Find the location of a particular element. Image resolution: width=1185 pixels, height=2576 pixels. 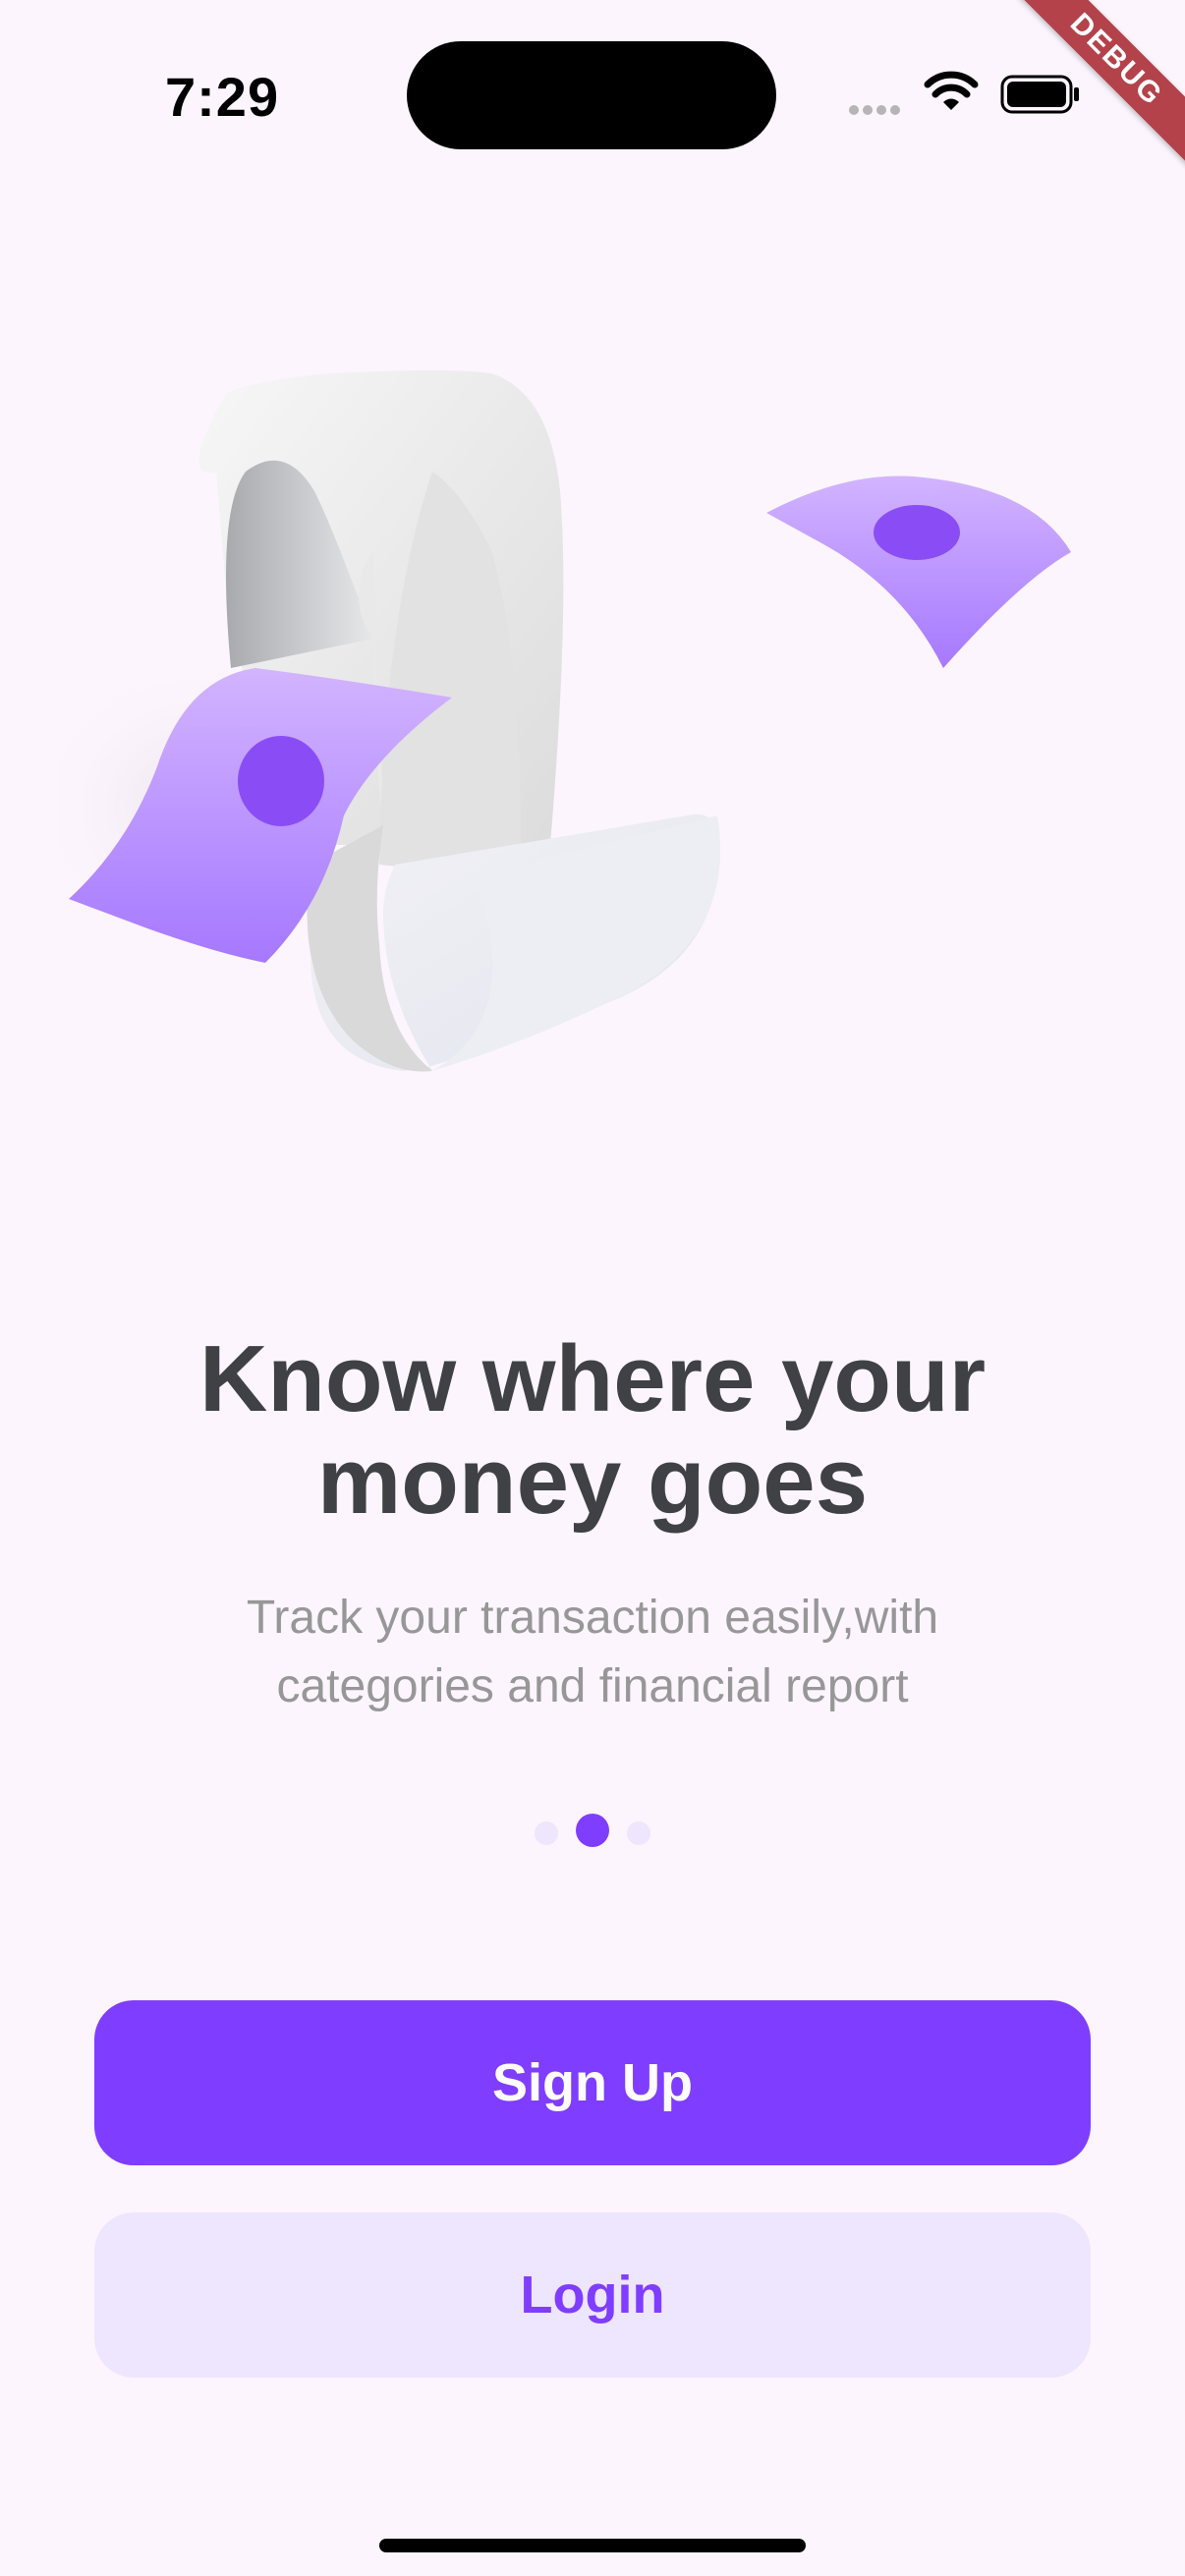

login-button: Login is located at coordinates (592, 2295).